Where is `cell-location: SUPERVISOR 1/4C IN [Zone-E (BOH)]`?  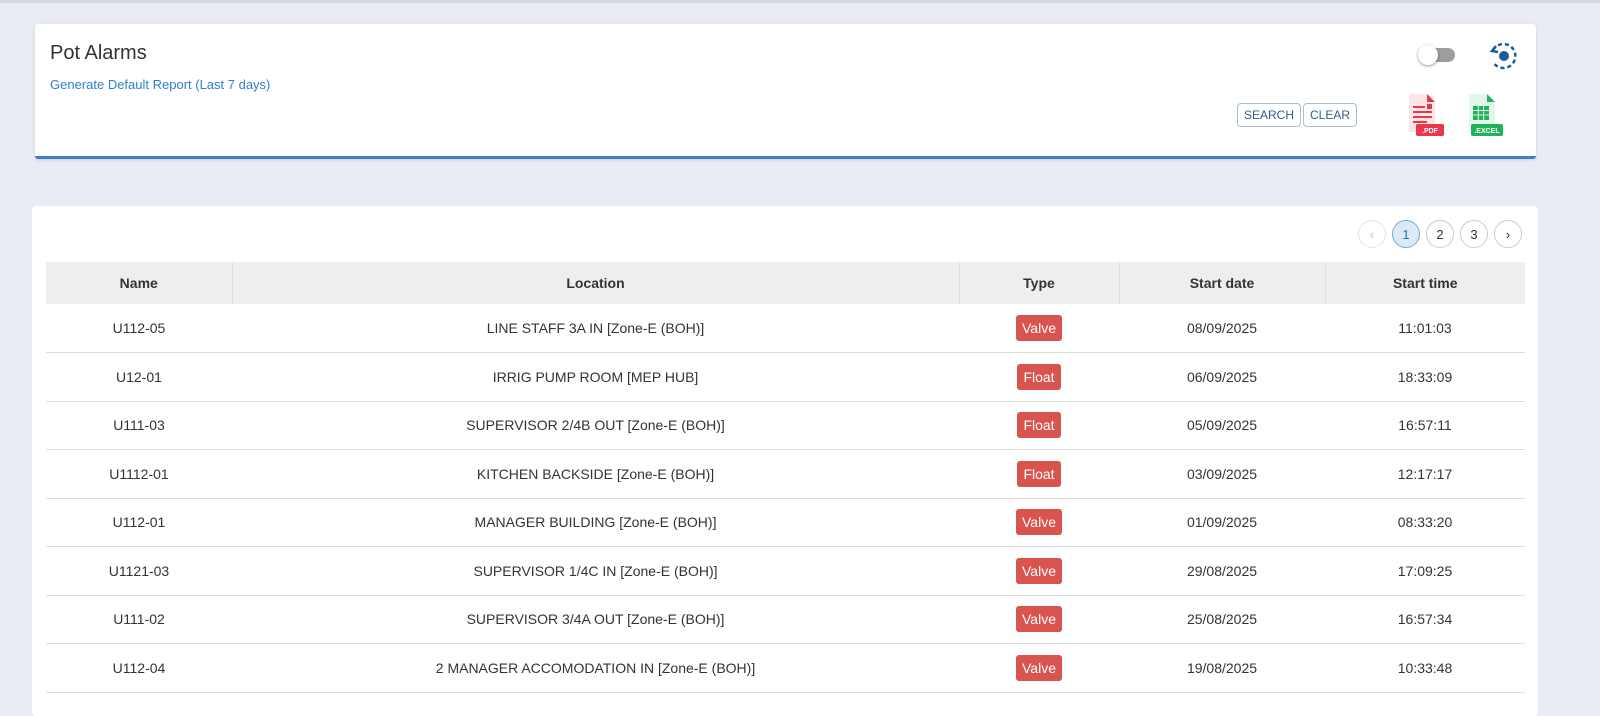
cell-location: SUPERVISOR 1/4C IN [Zone-E (BOH)] is located at coordinates (595, 571).